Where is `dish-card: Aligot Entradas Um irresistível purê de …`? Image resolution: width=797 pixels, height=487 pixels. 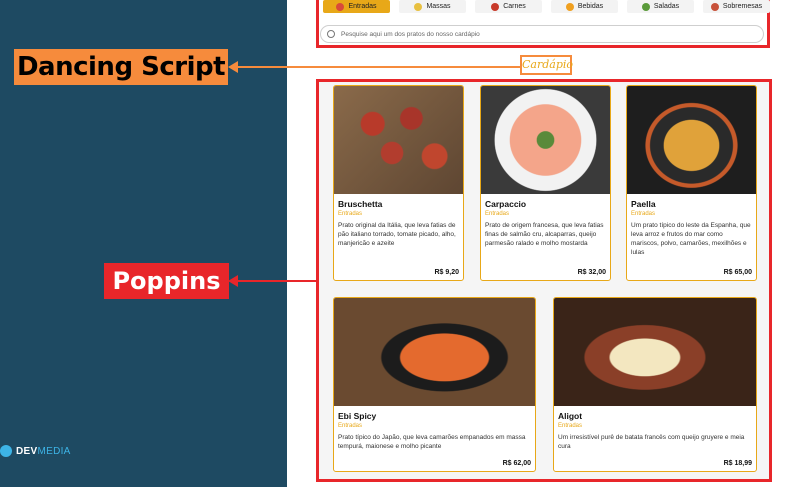
dish-card: Aligot Entradas Um irresistível purê de … is located at coordinates (655, 384).